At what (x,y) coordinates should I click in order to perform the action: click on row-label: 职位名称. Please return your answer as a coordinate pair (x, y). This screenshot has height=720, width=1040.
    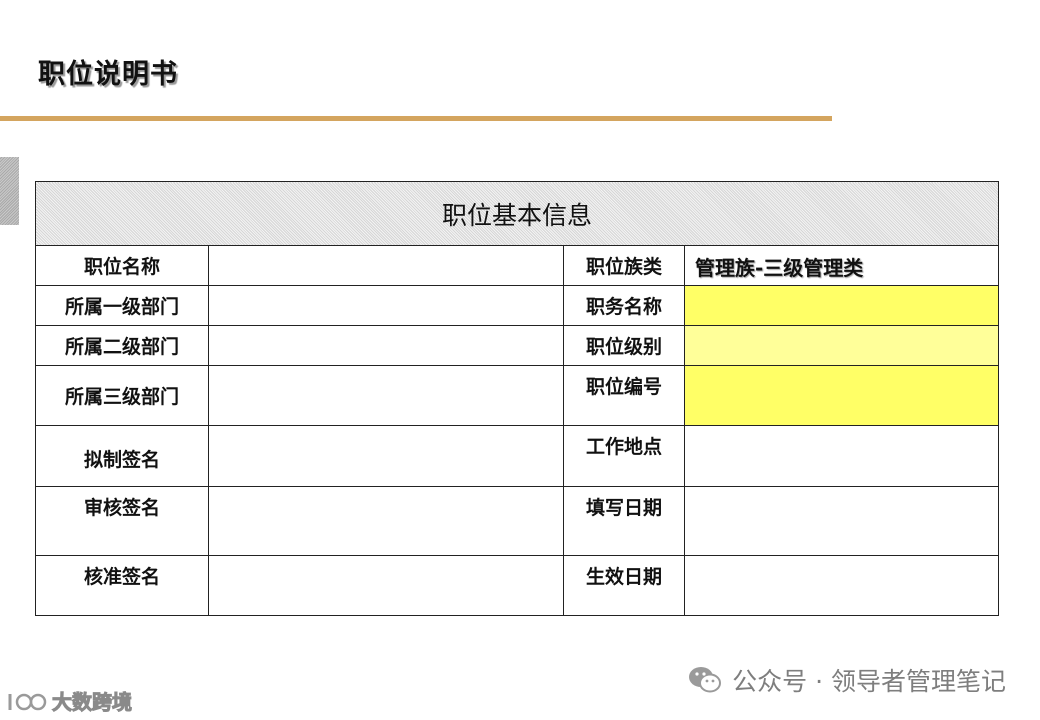
    Looking at the image, I should click on (122, 265).